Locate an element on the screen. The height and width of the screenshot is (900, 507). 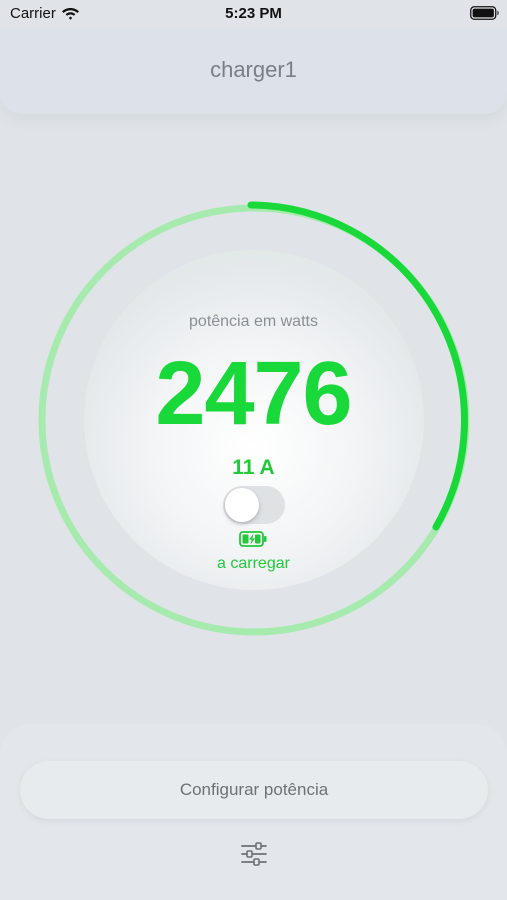
battery-charging-icon is located at coordinates (253, 539).